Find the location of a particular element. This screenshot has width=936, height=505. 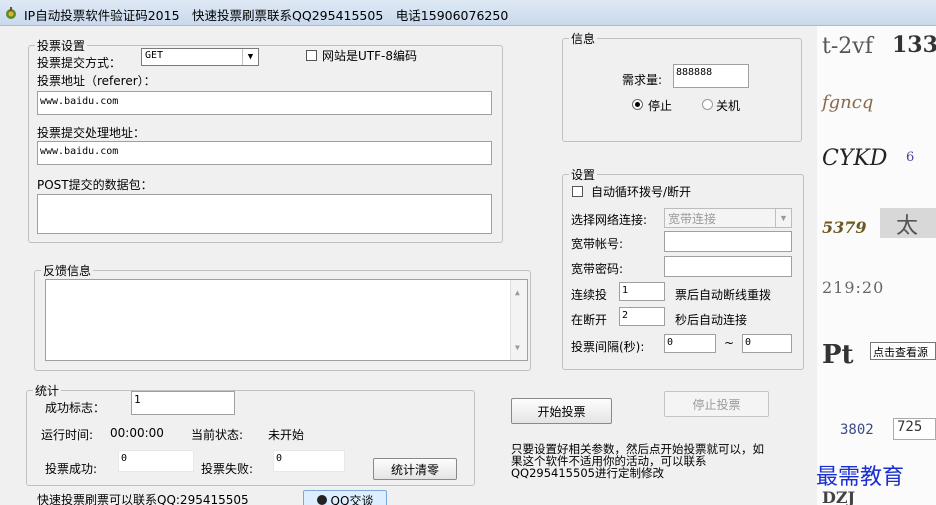

captcha-bottom-left: 3802 is located at coordinates (857, 430).